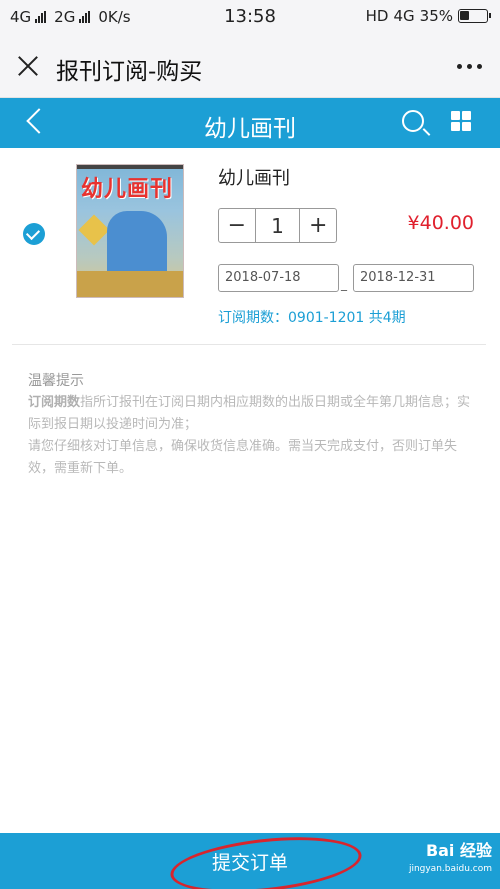 The height and width of the screenshot is (889, 500). What do you see at coordinates (469, 66) in the screenshot?
I see `more-icon` at bounding box center [469, 66].